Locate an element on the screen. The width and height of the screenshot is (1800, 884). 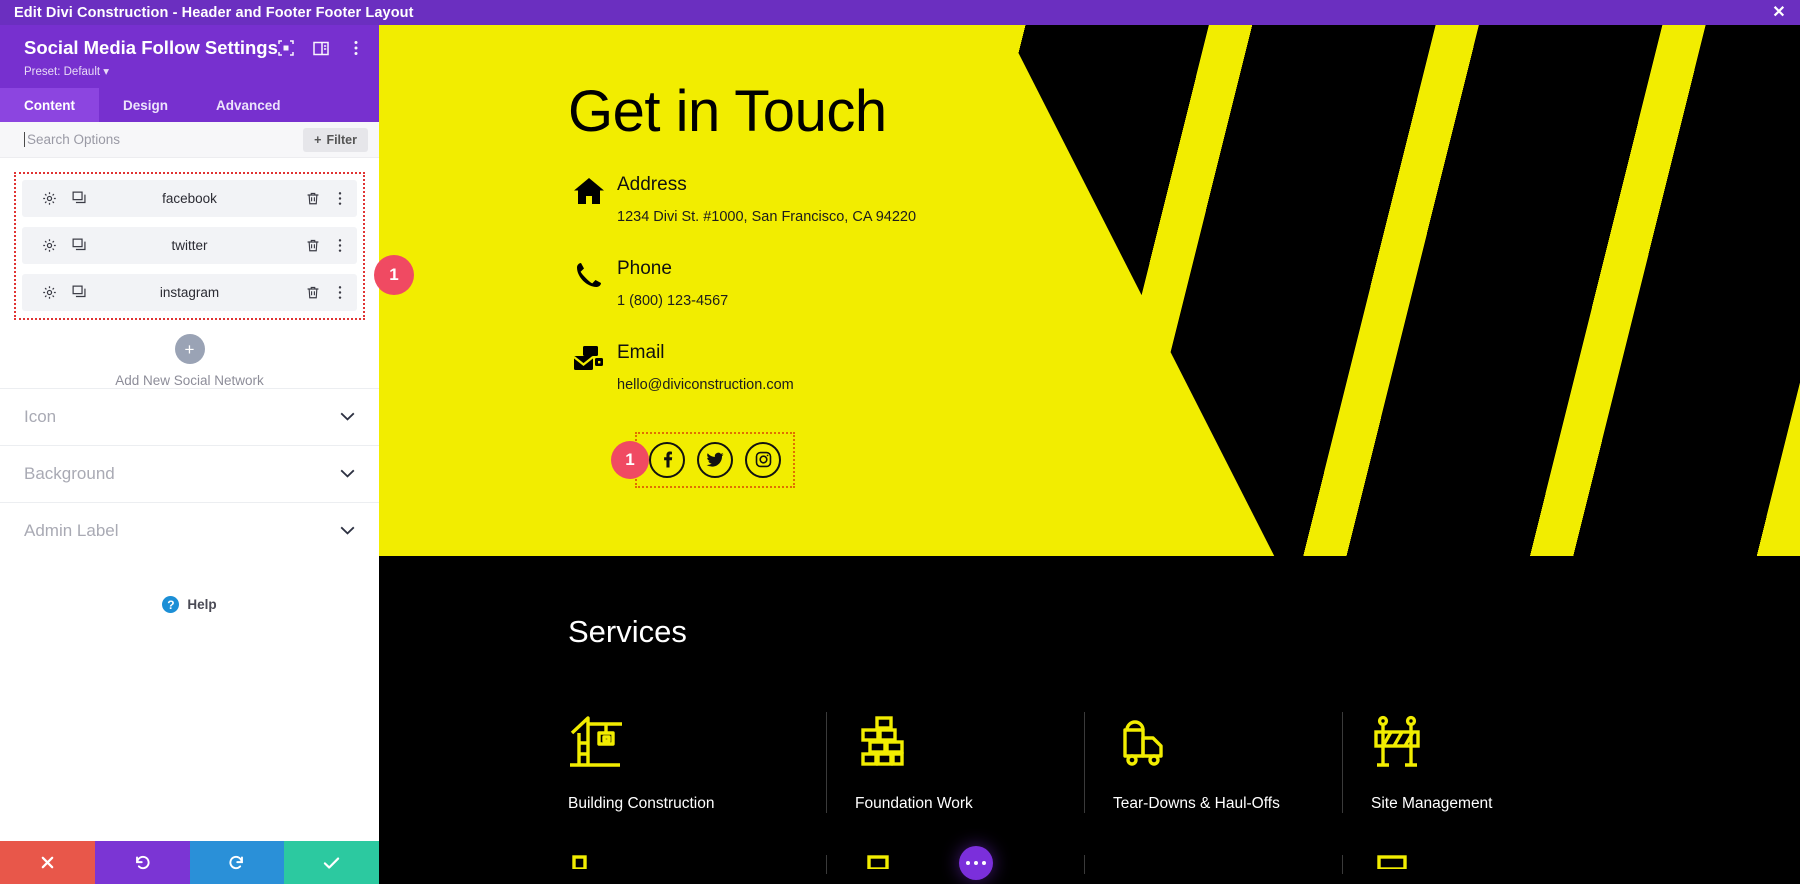
ellipsis-icon is located at coordinates (976, 863).